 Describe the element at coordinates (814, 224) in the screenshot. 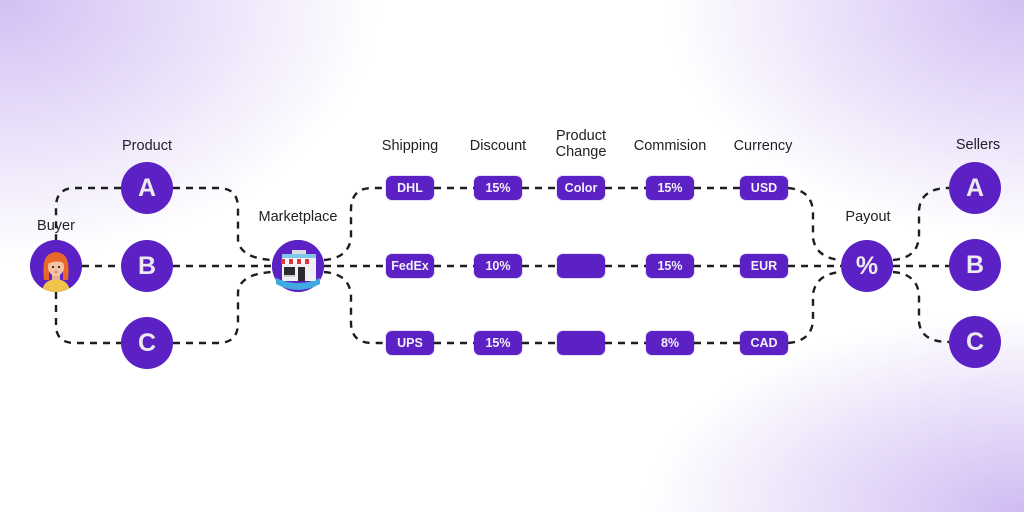

I see `connector-row-1-payout` at that location.